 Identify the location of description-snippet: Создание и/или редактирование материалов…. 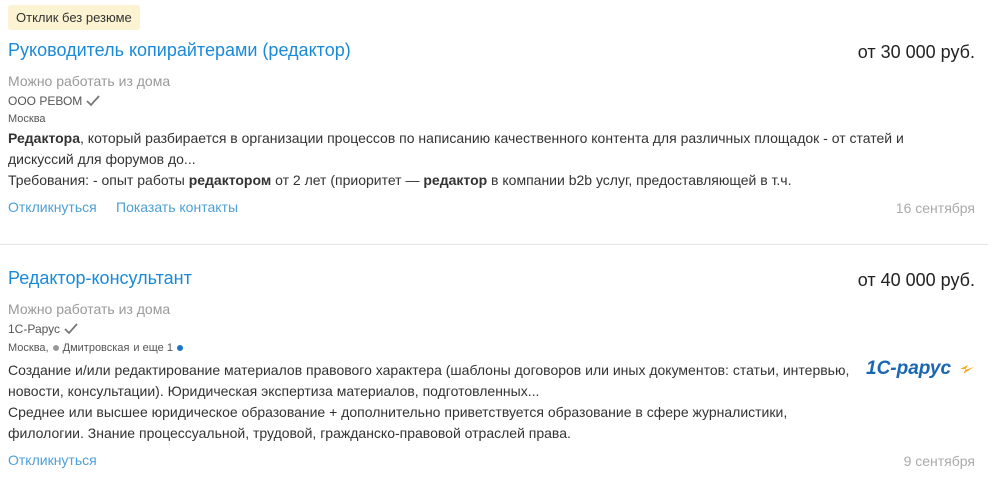
(429, 380).